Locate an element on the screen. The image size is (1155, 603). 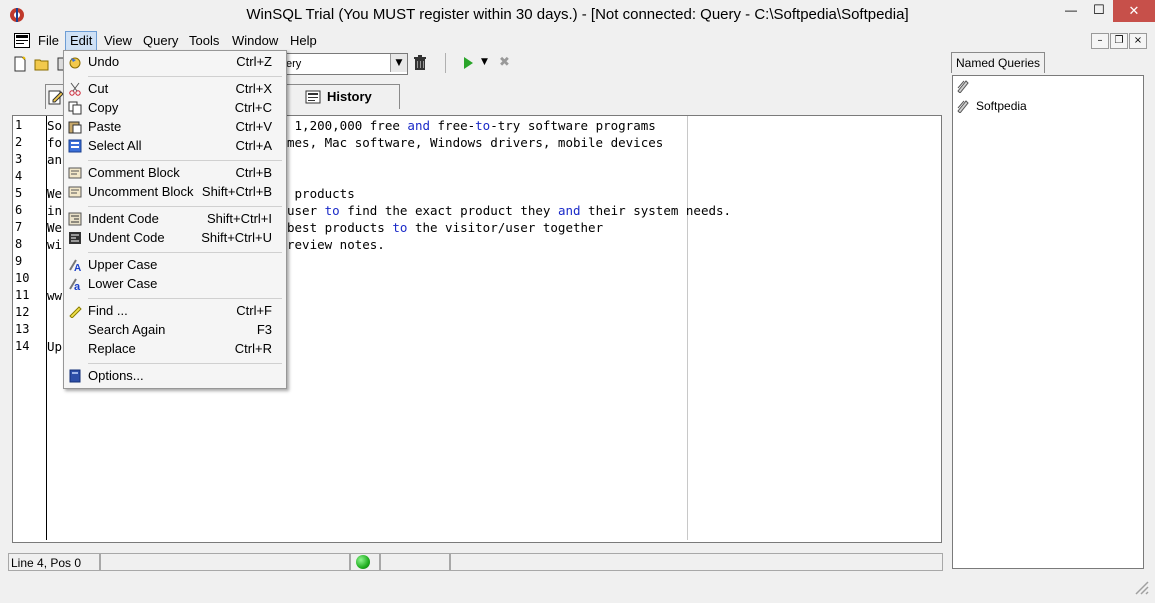
maximize-button: ☐ is located at coordinates (1099, 11).